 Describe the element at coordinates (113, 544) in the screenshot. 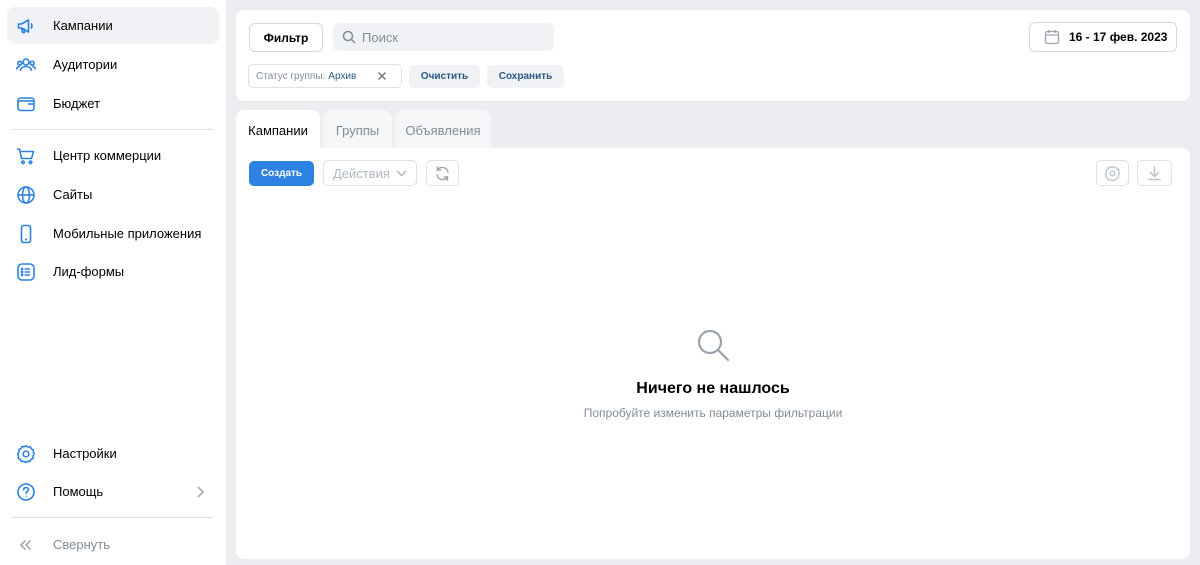

I see `sidebar-collapse-button: Свернуть` at that location.